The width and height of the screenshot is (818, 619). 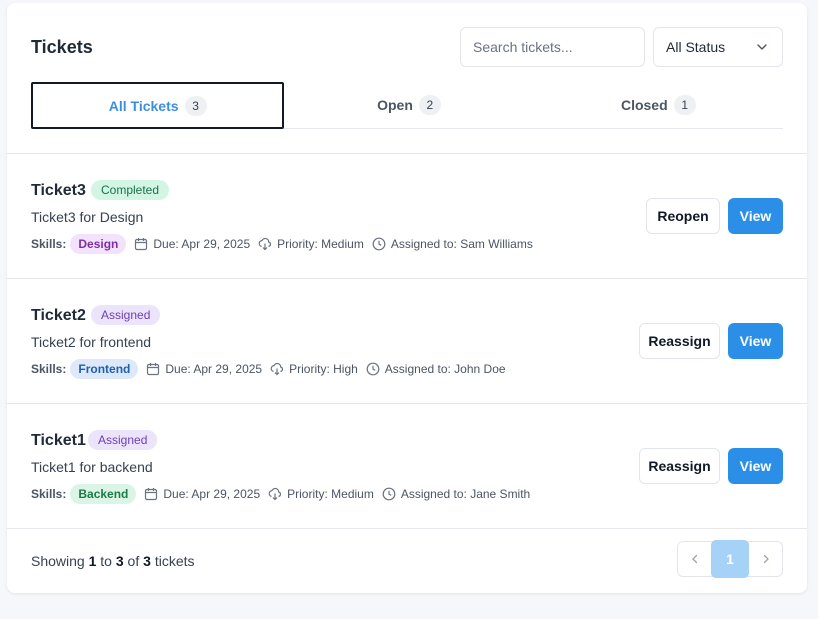 I want to click on priority: Priority: High, so click(x=314, y=369).